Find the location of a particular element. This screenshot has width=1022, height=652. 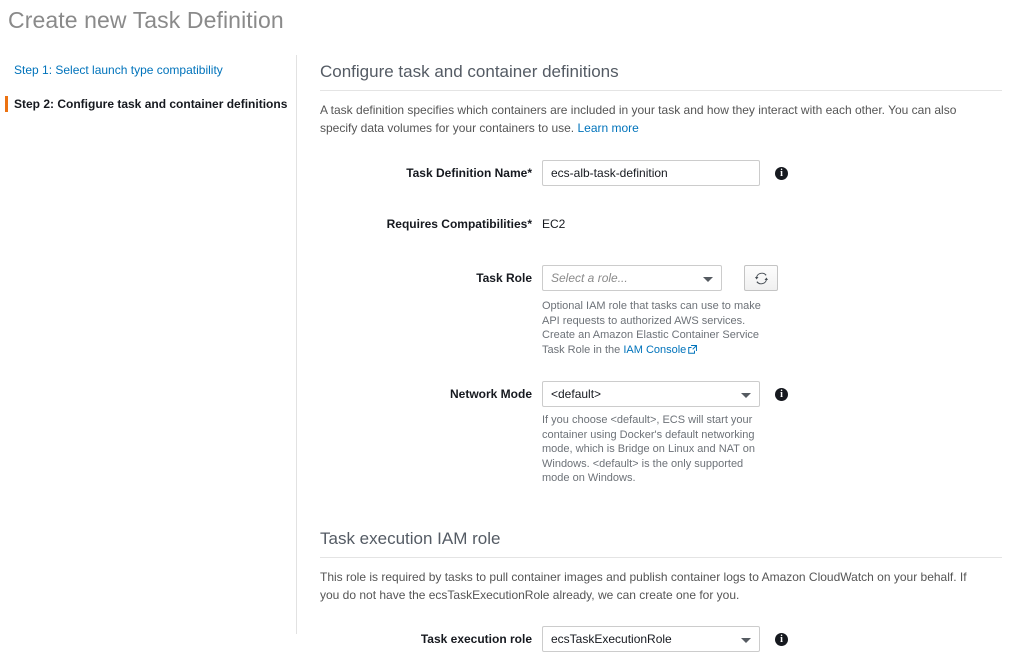

refresh-task-roles-button is located at coordinates (761, 278).